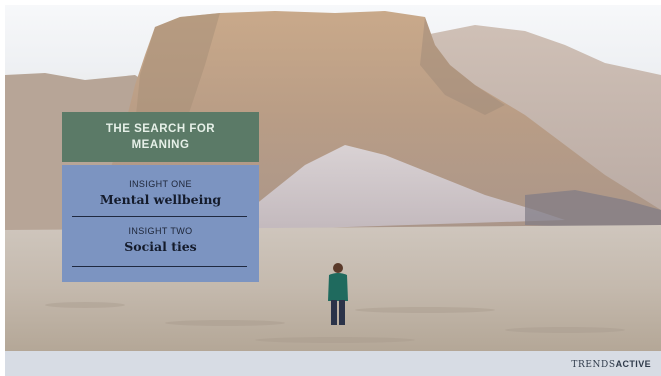  Describe the element at coordinates (160, 184) in the screenshot. I see `insight-one-label: INSIGHT ONE` at that location.